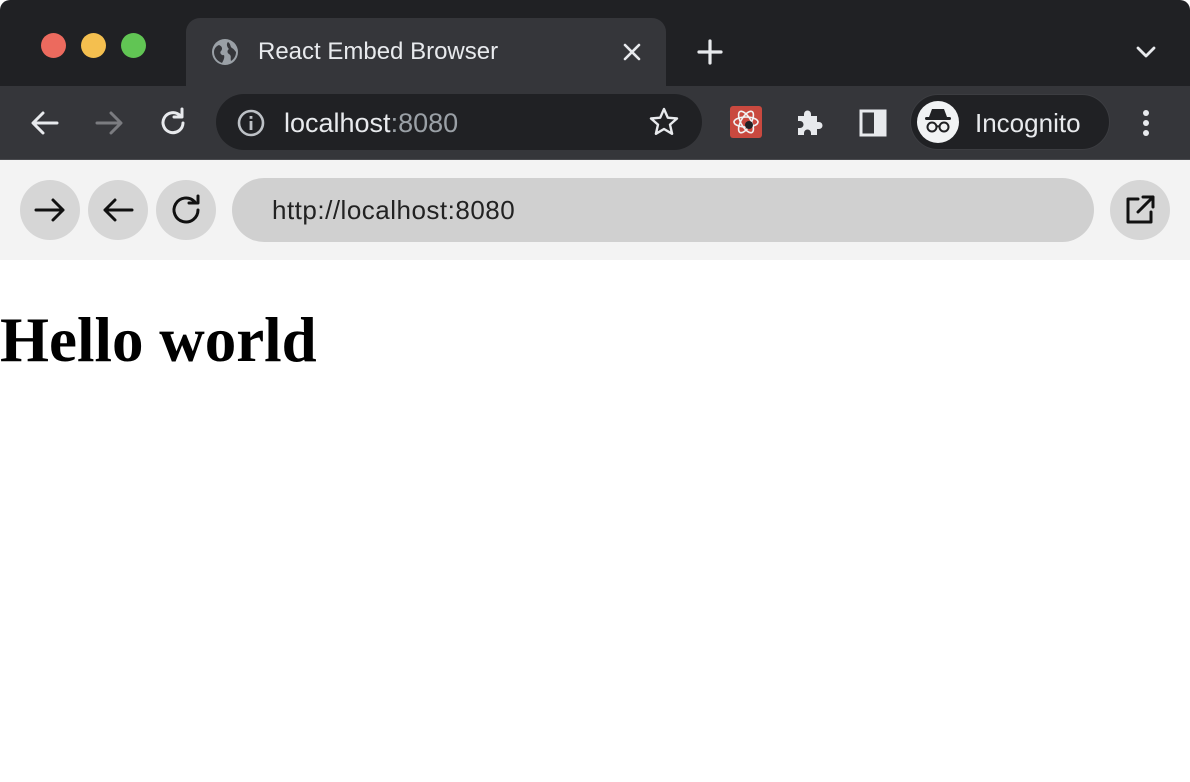  What do you see at coordinates (663, 210) in the screenshot?
I see `embed-url-input` at bounding box center [663, 210].